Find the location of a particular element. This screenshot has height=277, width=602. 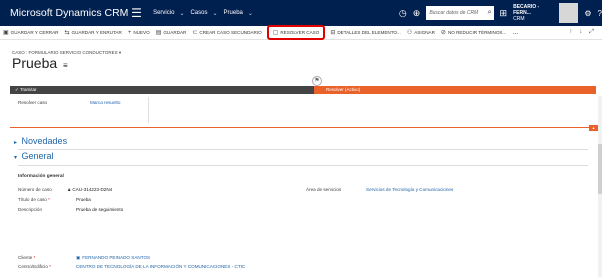

resolve-case-button: ▢ RESOLVER CASO is located at coordinates (296, 32).